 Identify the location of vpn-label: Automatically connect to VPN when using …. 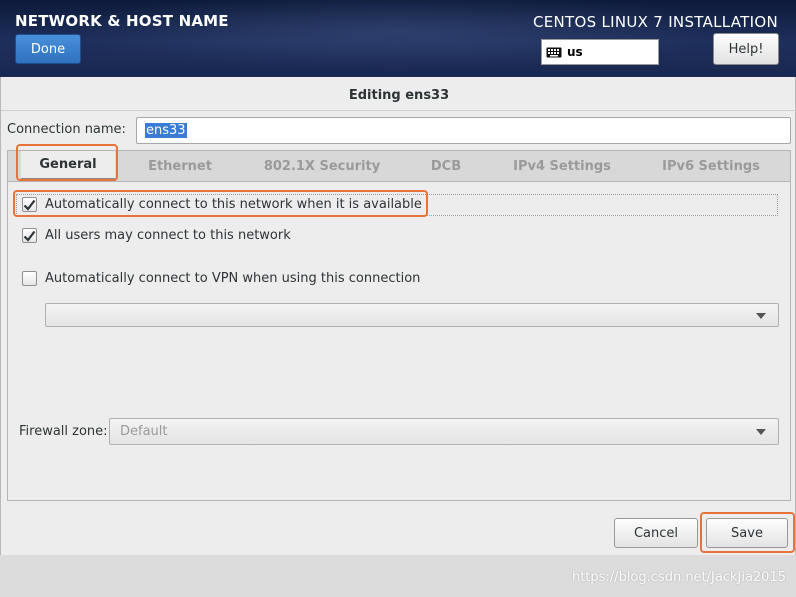
(233, 278).